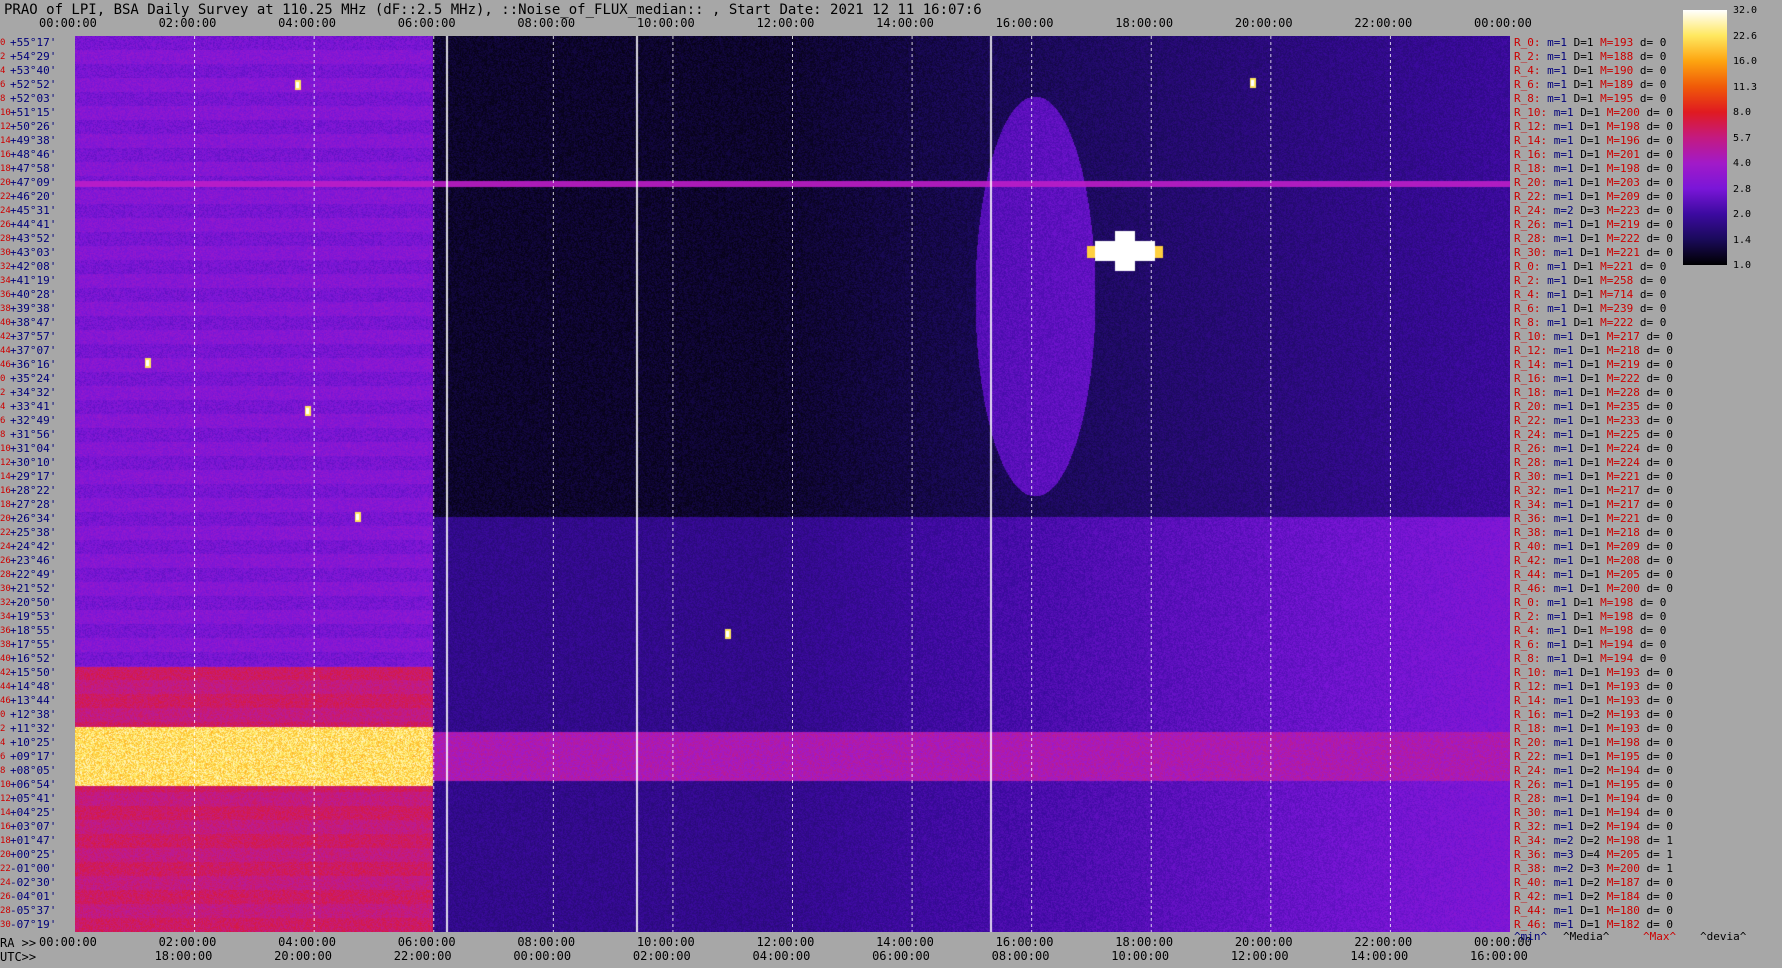 Image resolution: width=1782 pixels, height=968 pixels. Describe the element at coordinates (1593, 672) in the screenshot. I see `row-stat: R_10: m=1 D=1 M=193 d= 0` at that location.